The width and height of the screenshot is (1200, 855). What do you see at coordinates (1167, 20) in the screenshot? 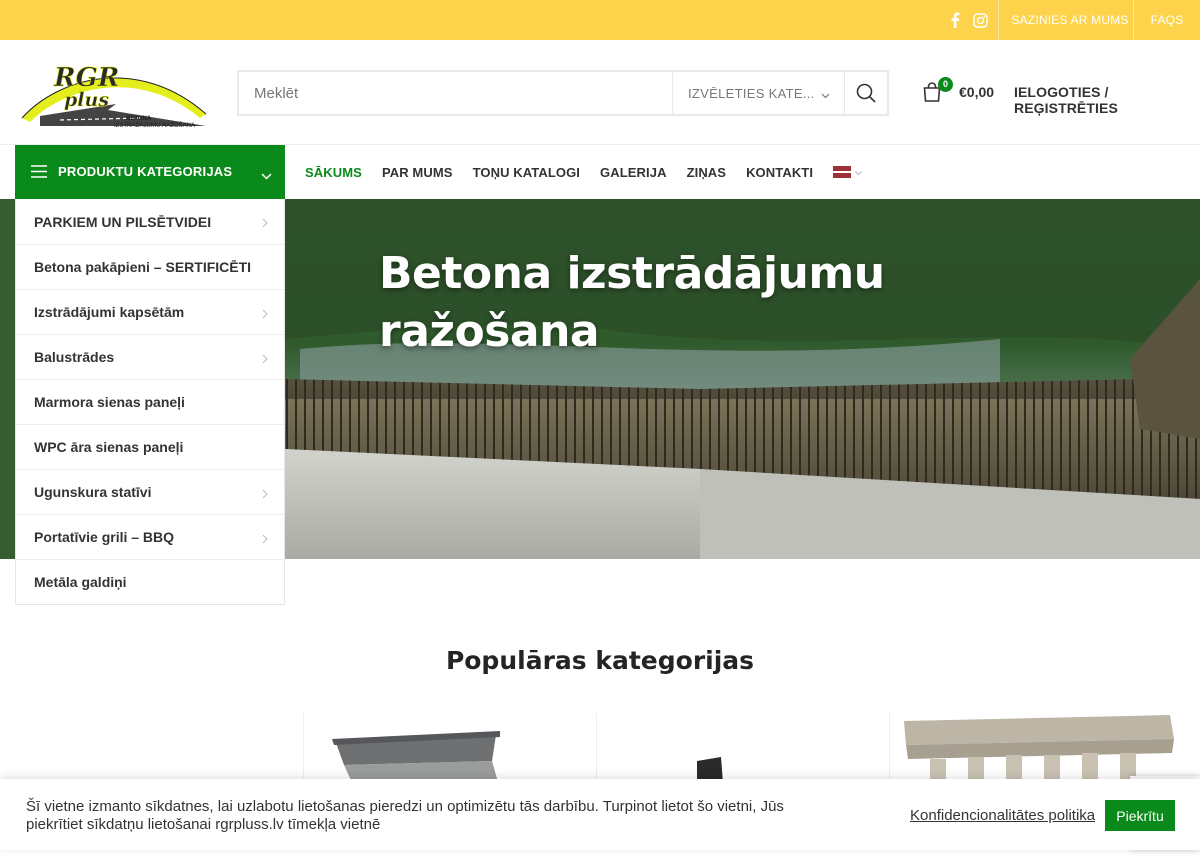
I see `faqs-link: FAQS` at bounding box center [1167, 20].